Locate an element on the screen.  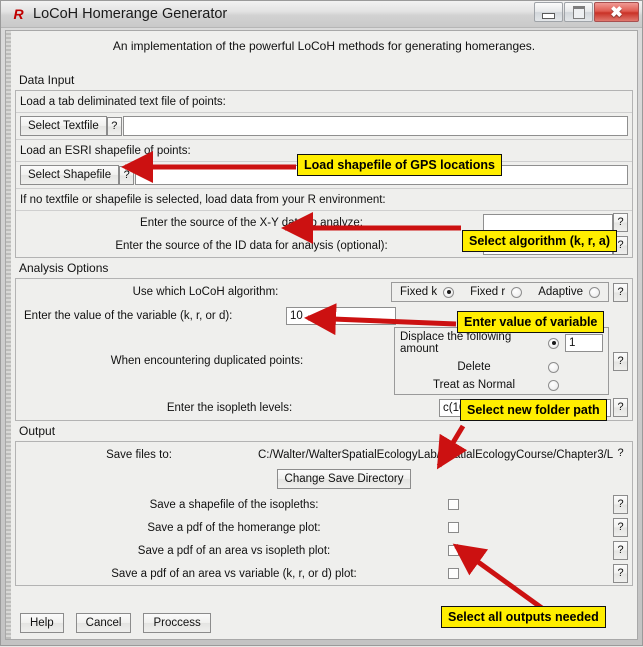
duplicates-normal-radio is located at coordinates (553, 385).